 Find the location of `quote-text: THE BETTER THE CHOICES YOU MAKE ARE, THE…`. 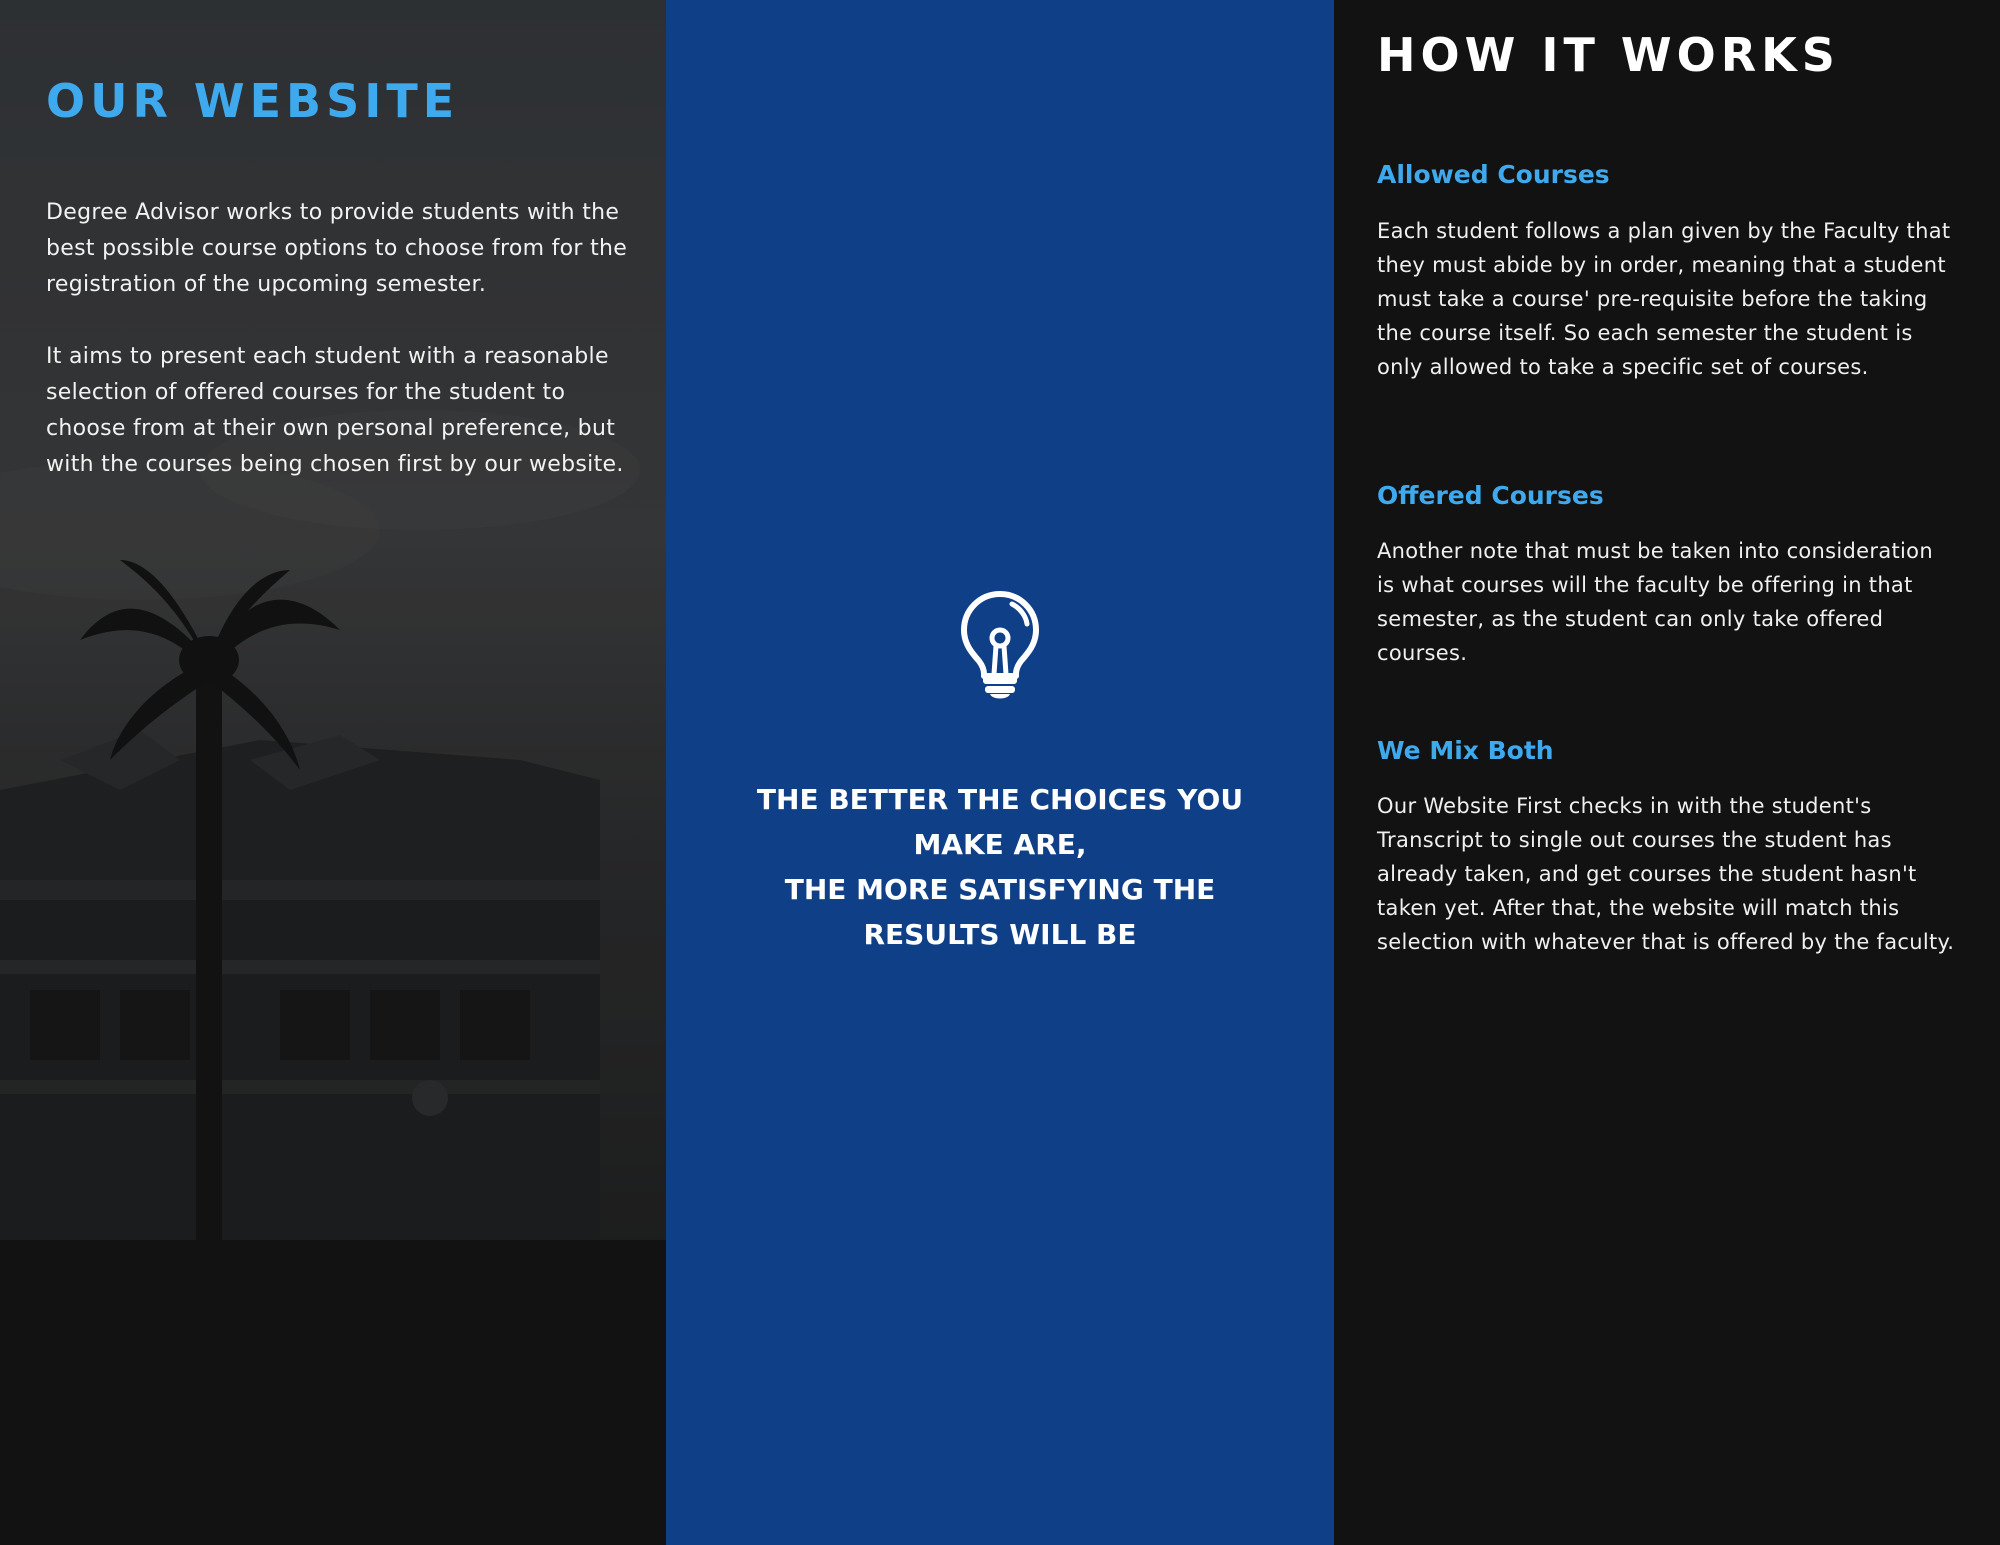

quote-text: THE BETTER THE CHOICES YOU MAKE ARE, THE… is located at coordinates (1000, 867).